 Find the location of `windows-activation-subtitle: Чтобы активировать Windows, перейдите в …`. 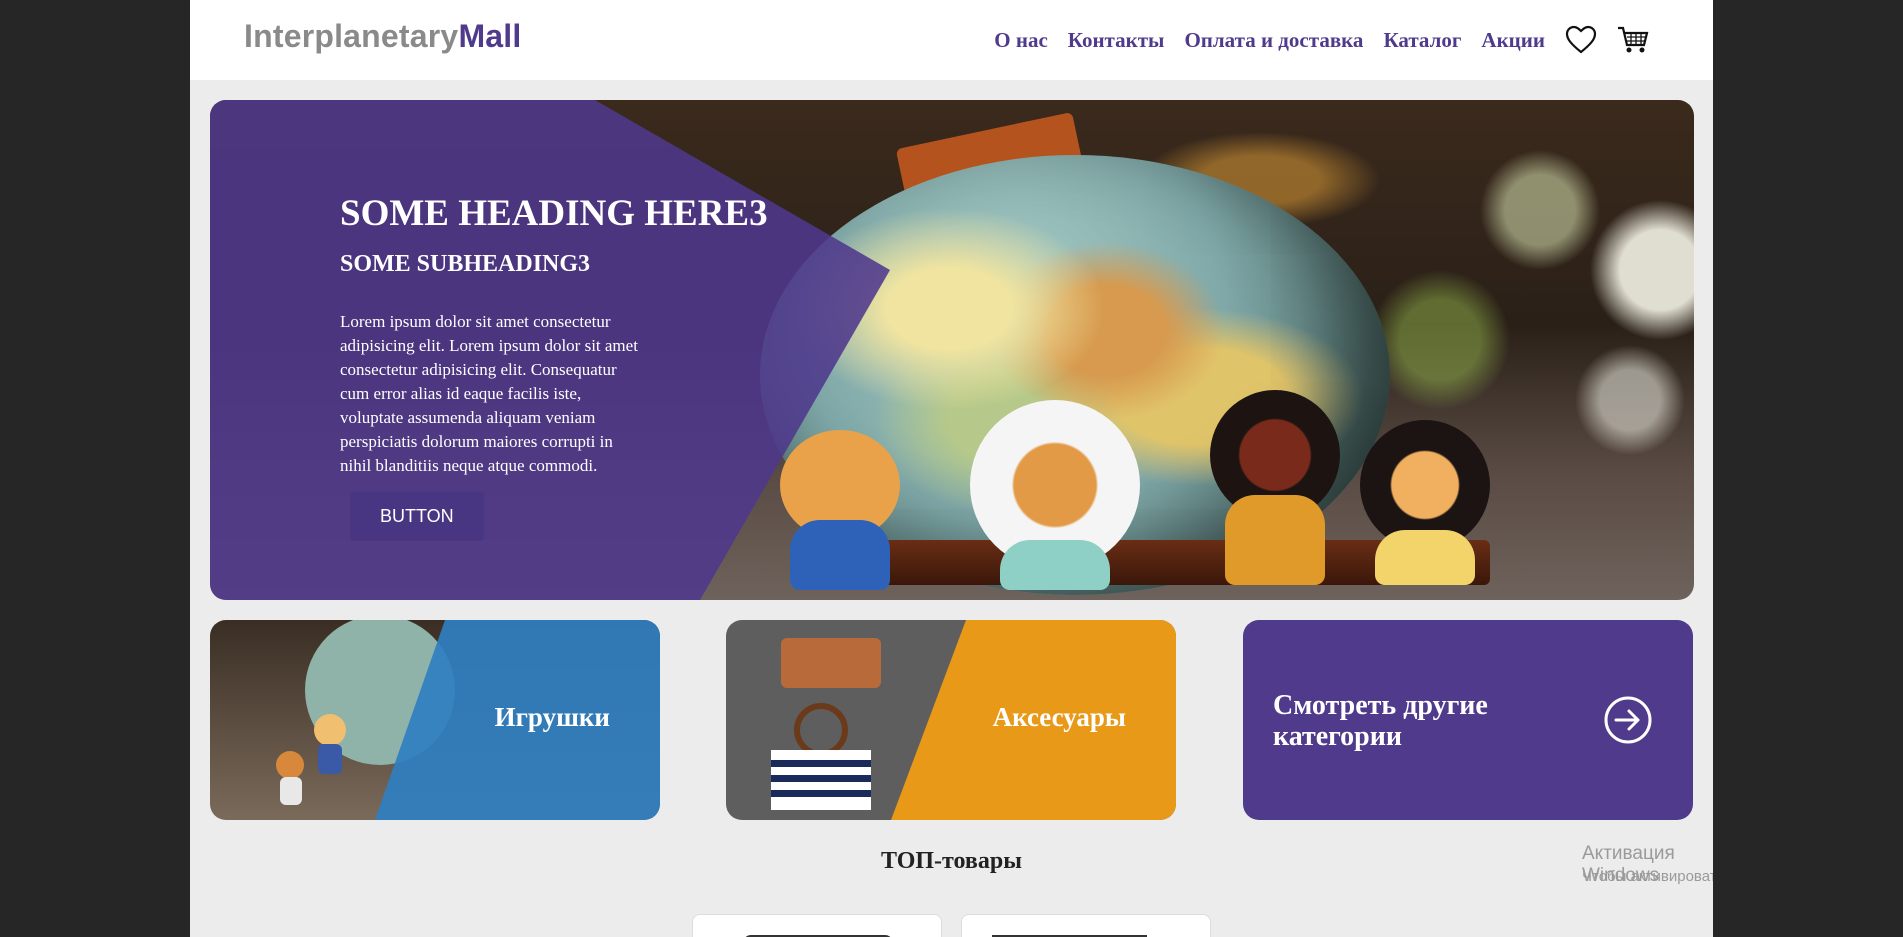

windows-activation-subtitle: Чтобы активировать Windows, перейдите в … is located at coordinates (1647, 876).